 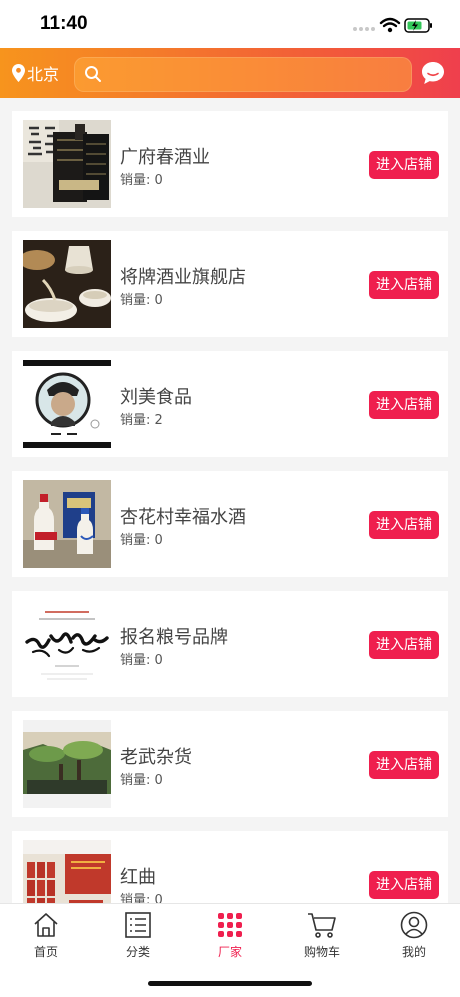 What do you see at coordinates (414, 925) in the screenshot?
I see `user-icon` at bounding box center [414, 925].